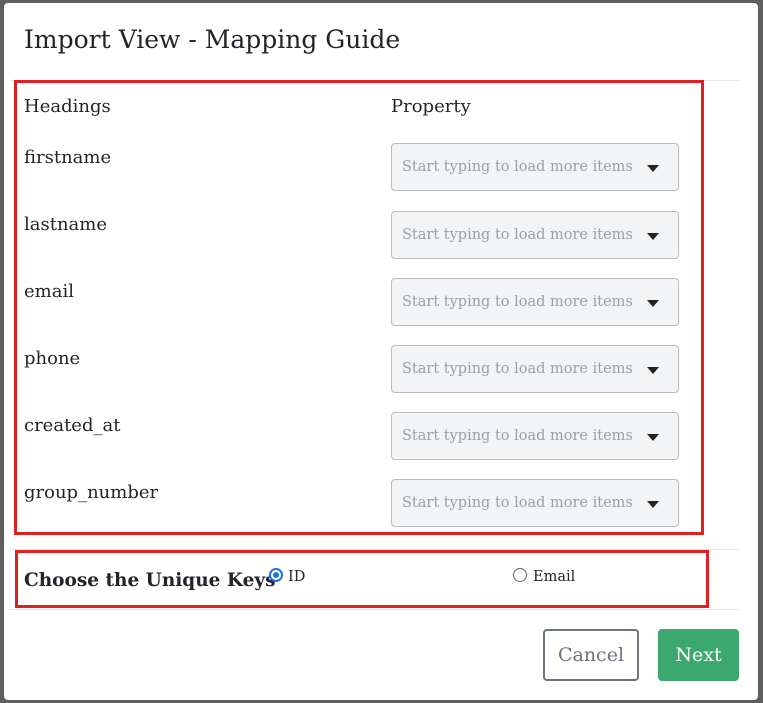 The width and height of the screenshot is (763, 703). I want to click on cancel-button: Cancel, so click(591, 655).